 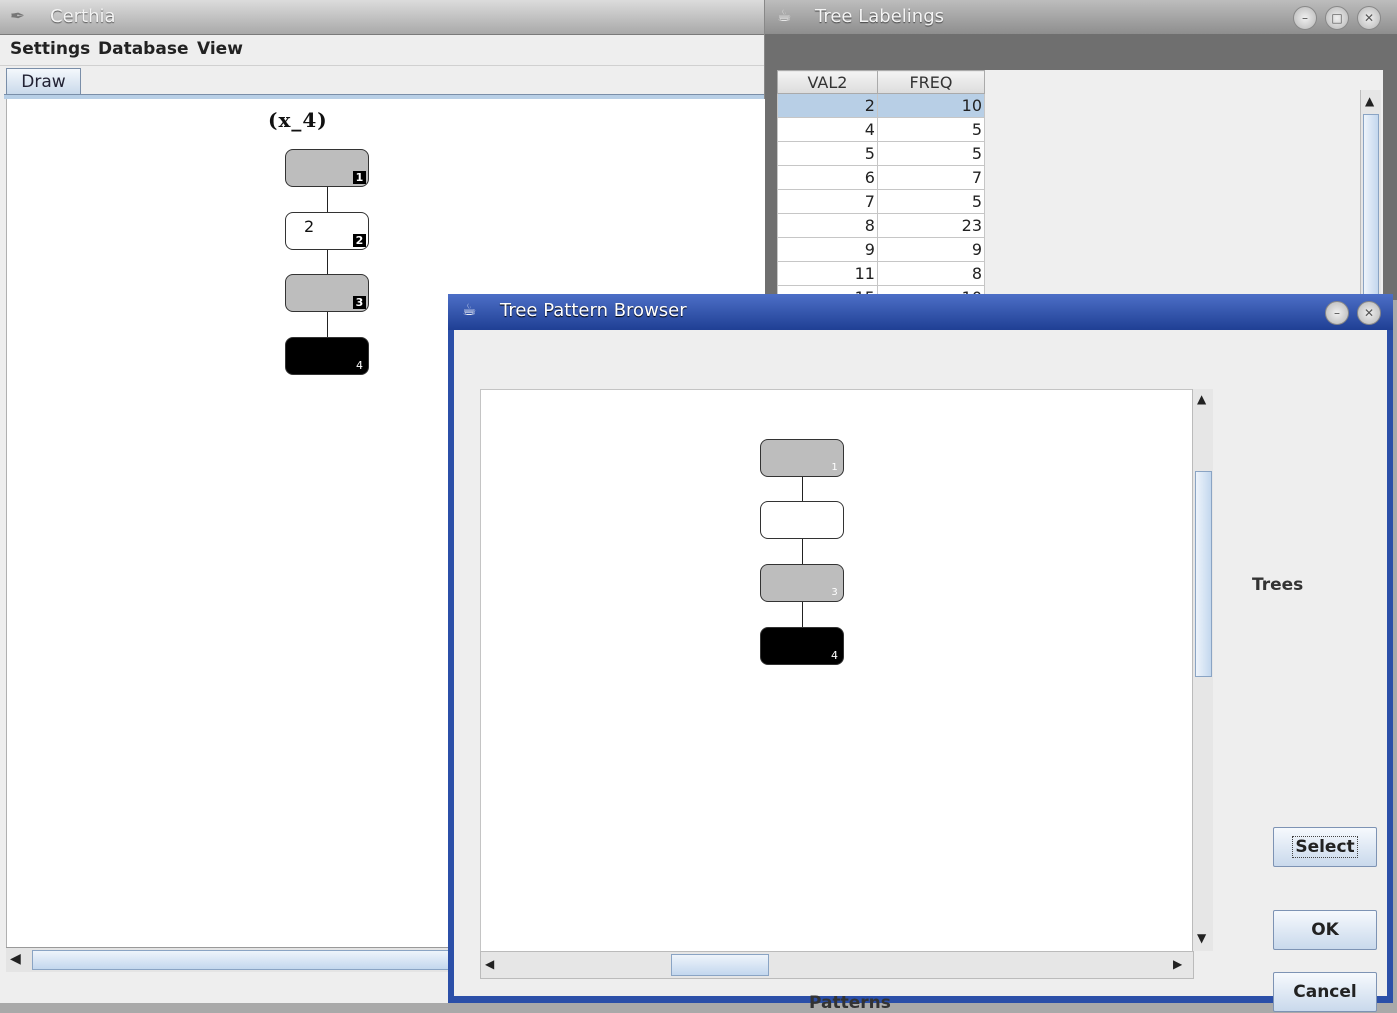 What do you see at coordinates (1081, 17) in the screenshot?
I see `labelings-titlebar: ☕ Tree Labelings – □ ✕` at bounding box center [1081, 17].